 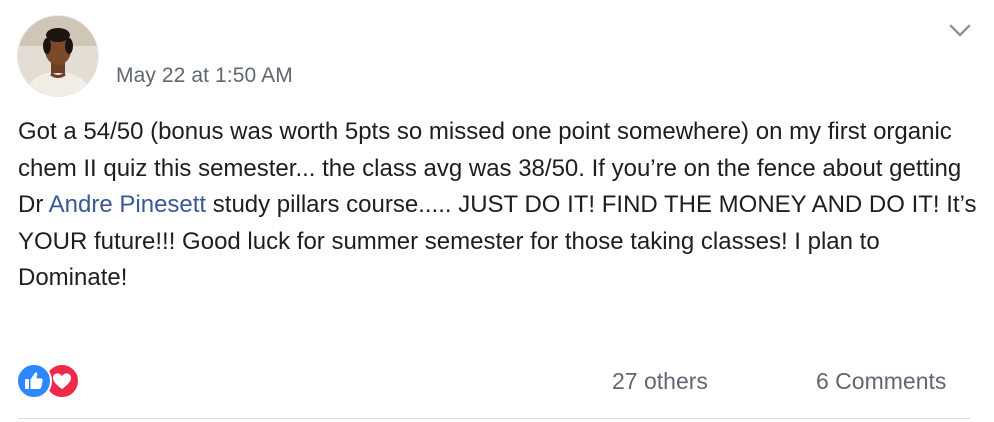 I want to click on reaction-count-link: 27 others, so click(x=660, y=381).